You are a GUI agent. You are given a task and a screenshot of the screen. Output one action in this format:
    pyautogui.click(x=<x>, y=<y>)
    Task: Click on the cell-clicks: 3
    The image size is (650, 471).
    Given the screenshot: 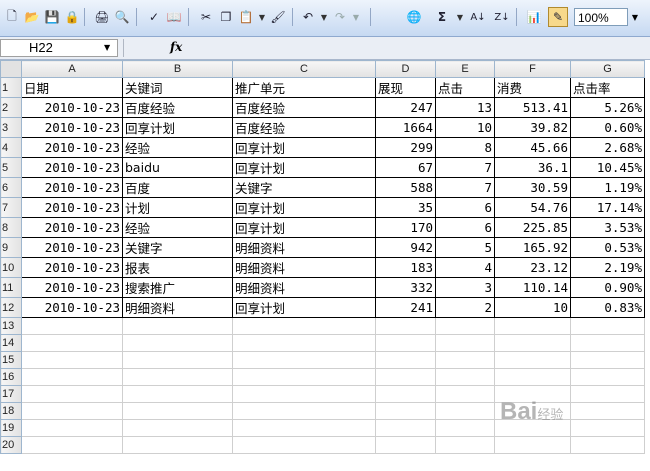 What is the action you would take?
    pyautogui.click(x=465, y=287)
    